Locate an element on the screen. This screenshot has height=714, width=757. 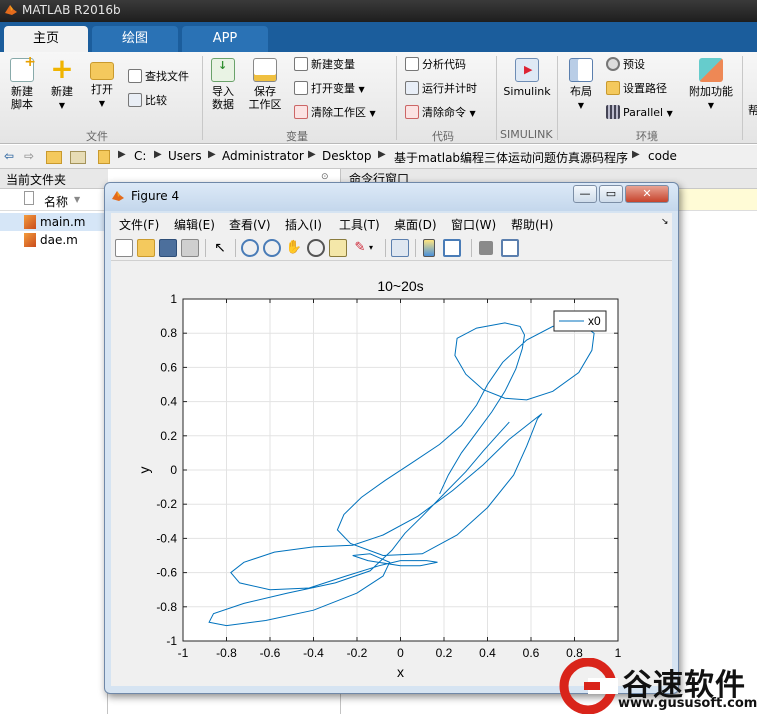
compare-button: 比较 is located at coordinates (147, 101).